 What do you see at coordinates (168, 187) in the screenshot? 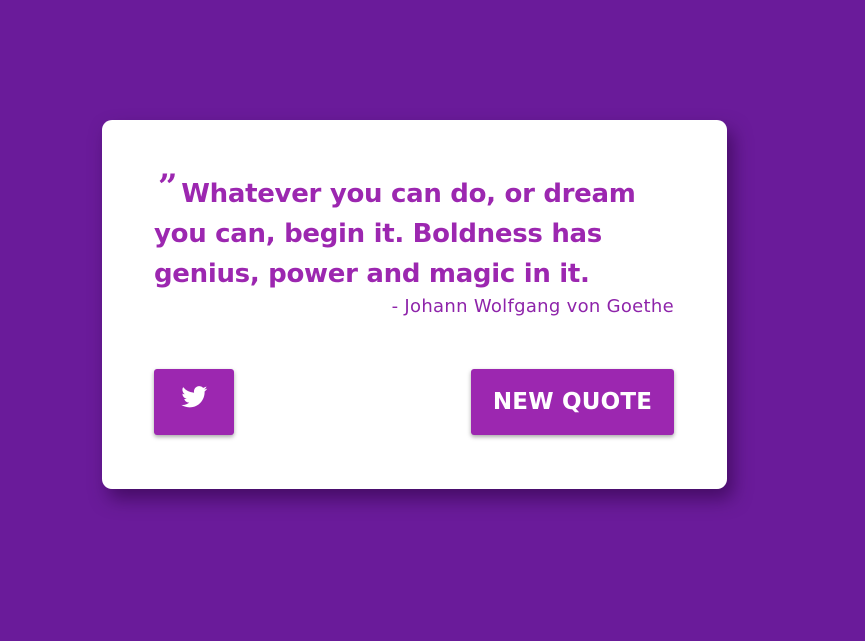
I see `quote-mark-icon: ”` at bounding box center [168, 187].